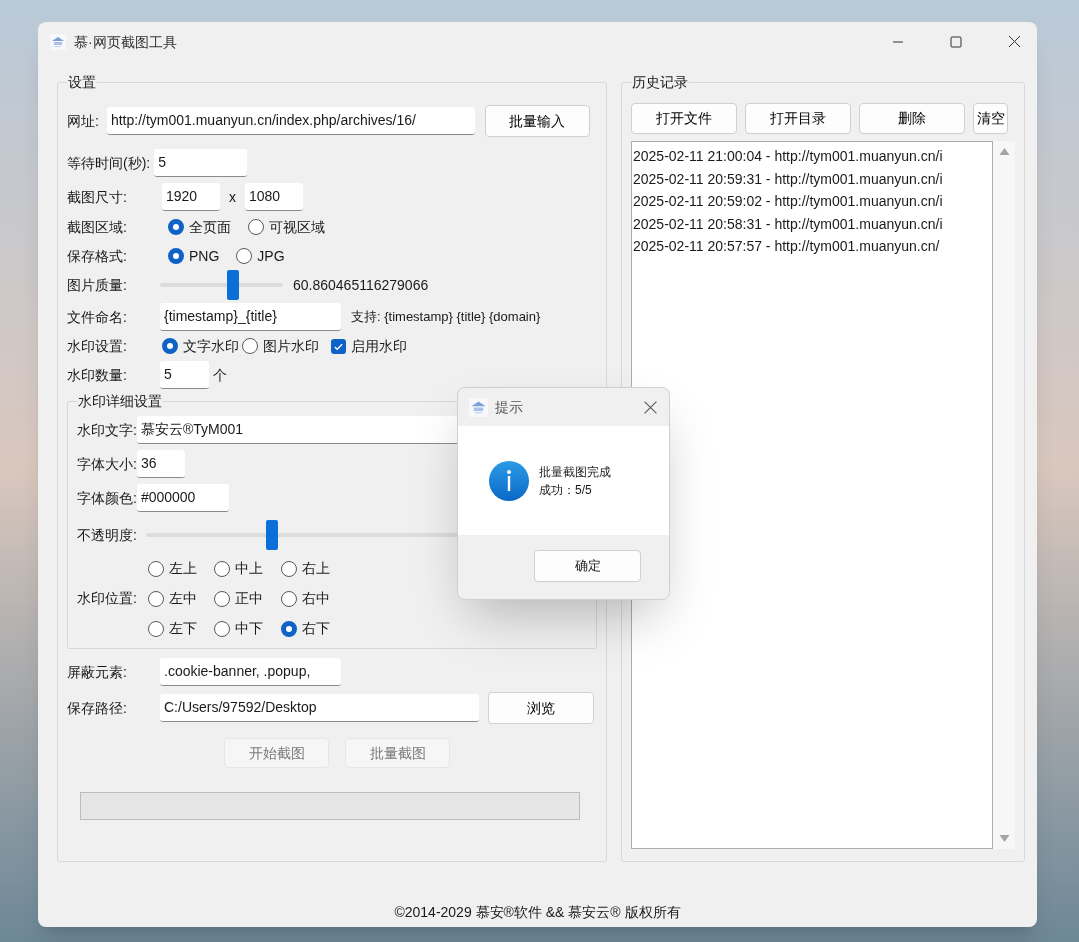 This screenshot has width=1079, height=942. I want to click on radio-label: 图片水印, so click(291, 346).